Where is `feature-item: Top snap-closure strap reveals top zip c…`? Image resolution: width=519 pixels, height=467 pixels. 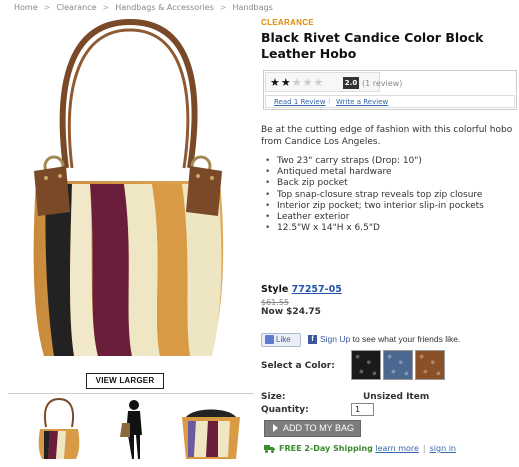 feature-item: Top snap-closure strap reveals top zip c… is located at coordinates (388, 195).